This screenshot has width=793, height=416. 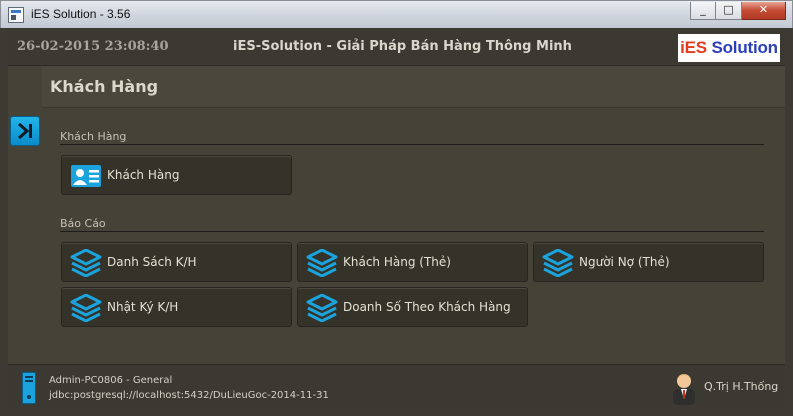 What do you see at coordinates (143, 175) in the screenshot?
I see `tile-label: Khách Hàng` at bounding box center [143, 175].